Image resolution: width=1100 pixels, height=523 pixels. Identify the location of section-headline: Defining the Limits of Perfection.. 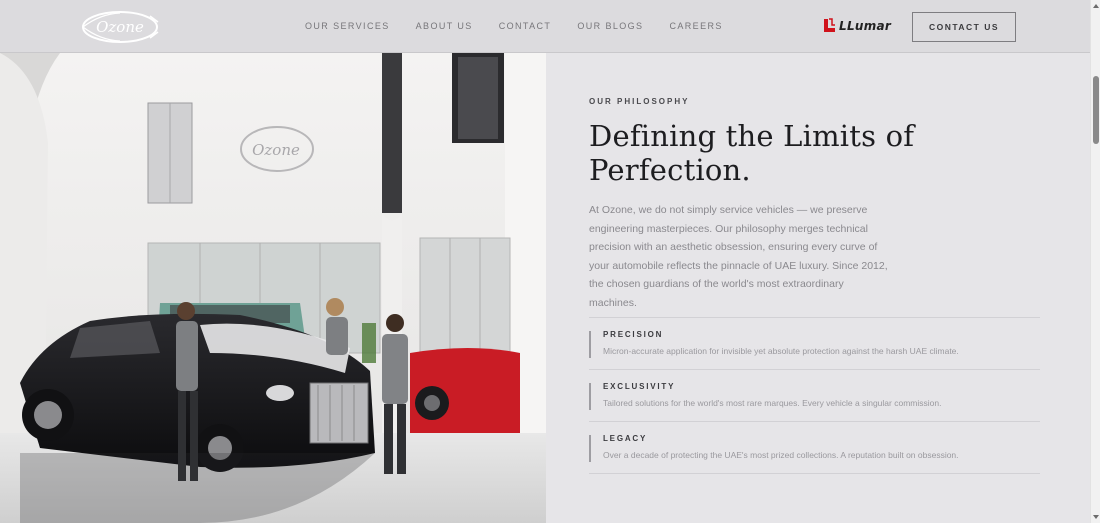
(752, 153).